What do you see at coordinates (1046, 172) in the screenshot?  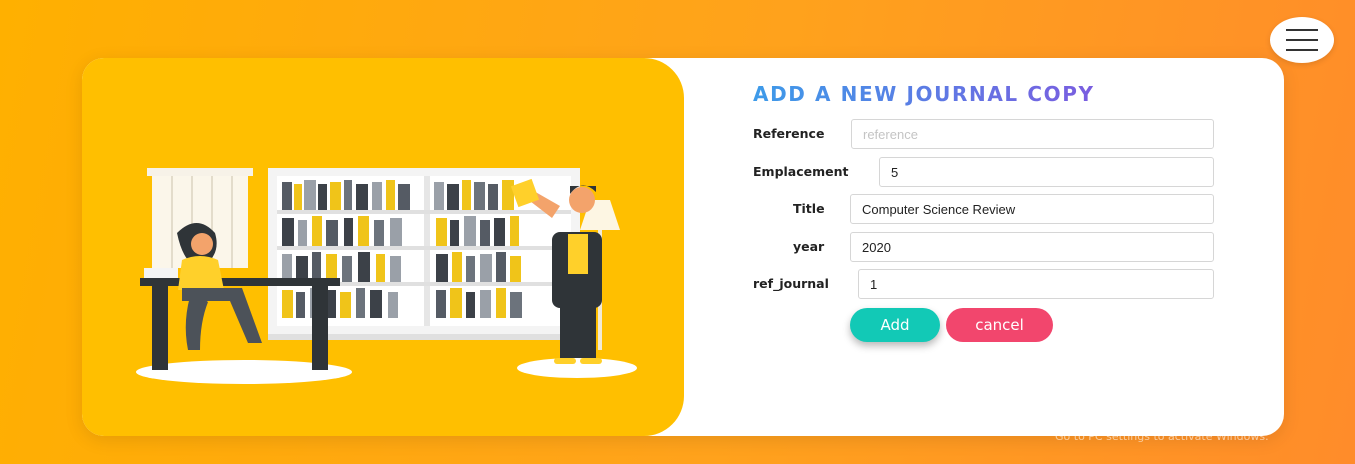 I see `emplacement-input` at bounding box center [1046, 172].